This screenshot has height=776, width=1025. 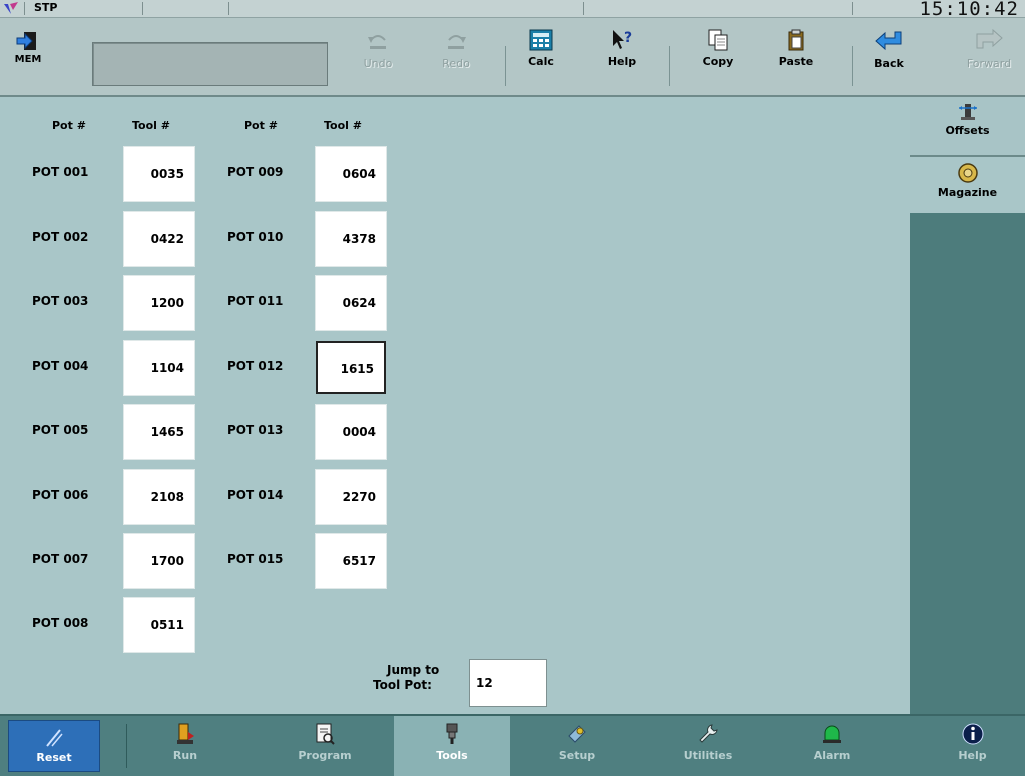 I want to click on command-input, so click(x=210, y=64).